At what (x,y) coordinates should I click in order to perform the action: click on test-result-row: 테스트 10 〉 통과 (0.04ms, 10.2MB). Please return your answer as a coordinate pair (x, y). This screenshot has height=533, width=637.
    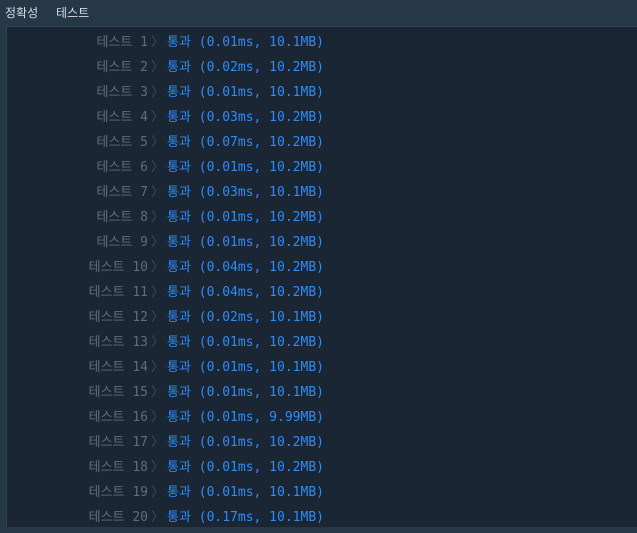
    Looking at the image, I should click on (322, 264).